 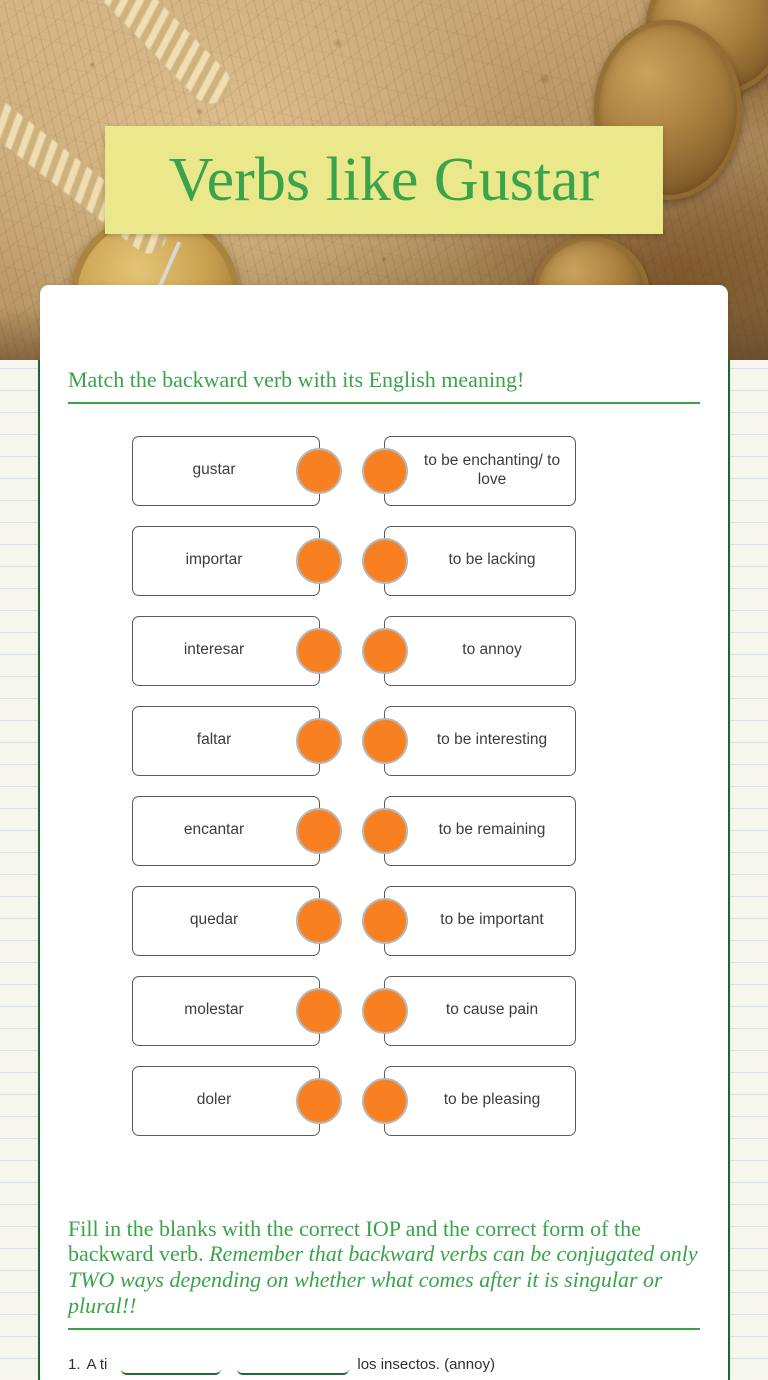 I want to click on match-definition-card: to be remaining, so click(x=469, y=830).